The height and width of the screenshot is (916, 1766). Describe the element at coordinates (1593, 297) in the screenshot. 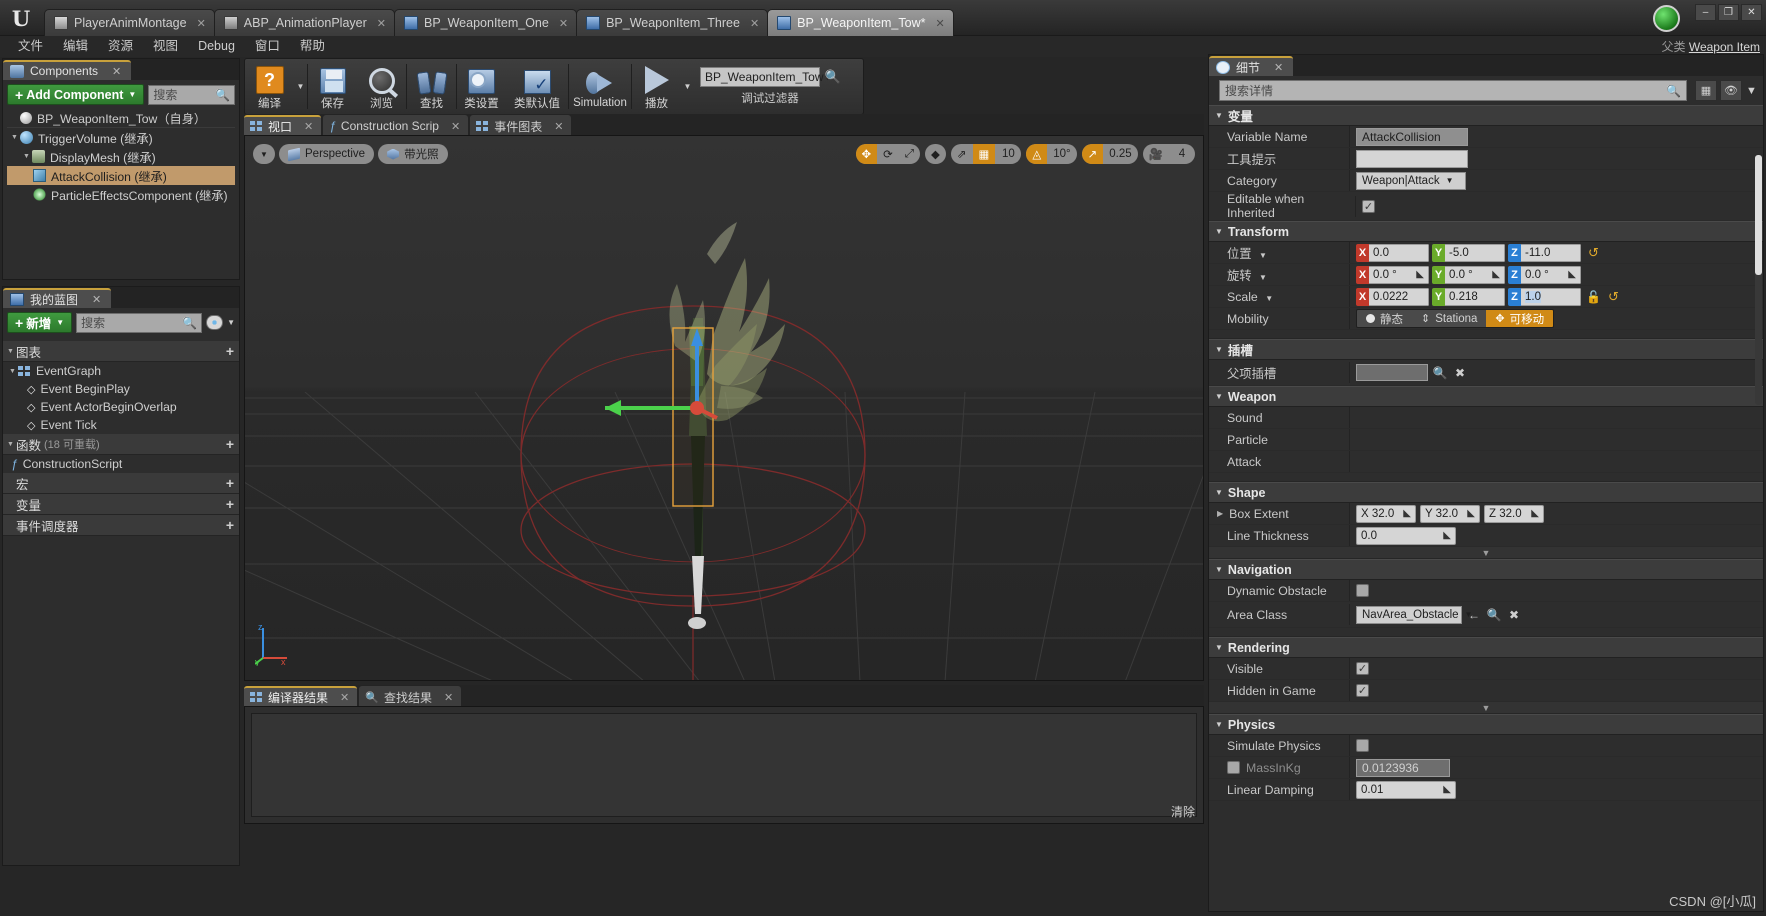

I see `lock-icon: 🔓` at that location.